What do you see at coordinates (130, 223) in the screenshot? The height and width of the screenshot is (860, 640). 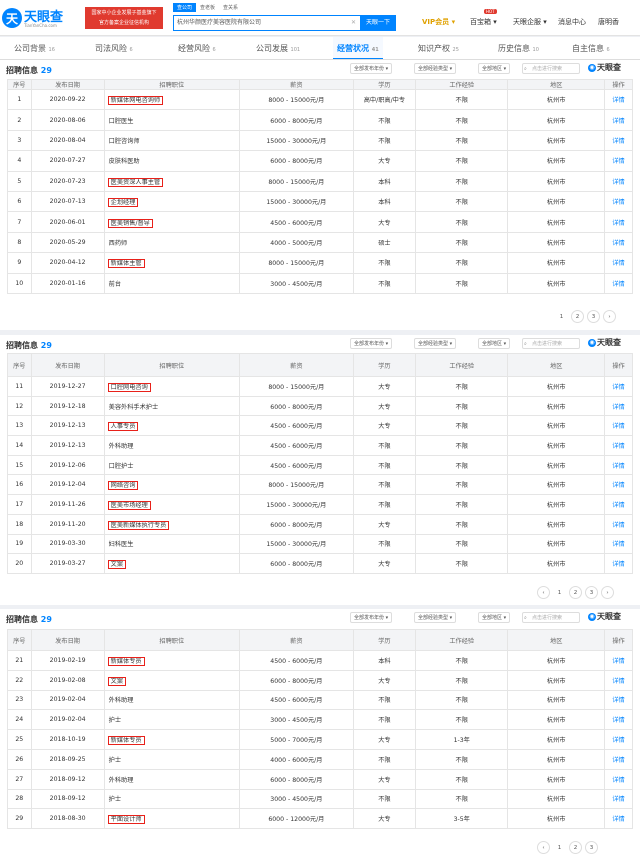 I see `job-title: 医美销售/督导` at bounding box center [130, 223].